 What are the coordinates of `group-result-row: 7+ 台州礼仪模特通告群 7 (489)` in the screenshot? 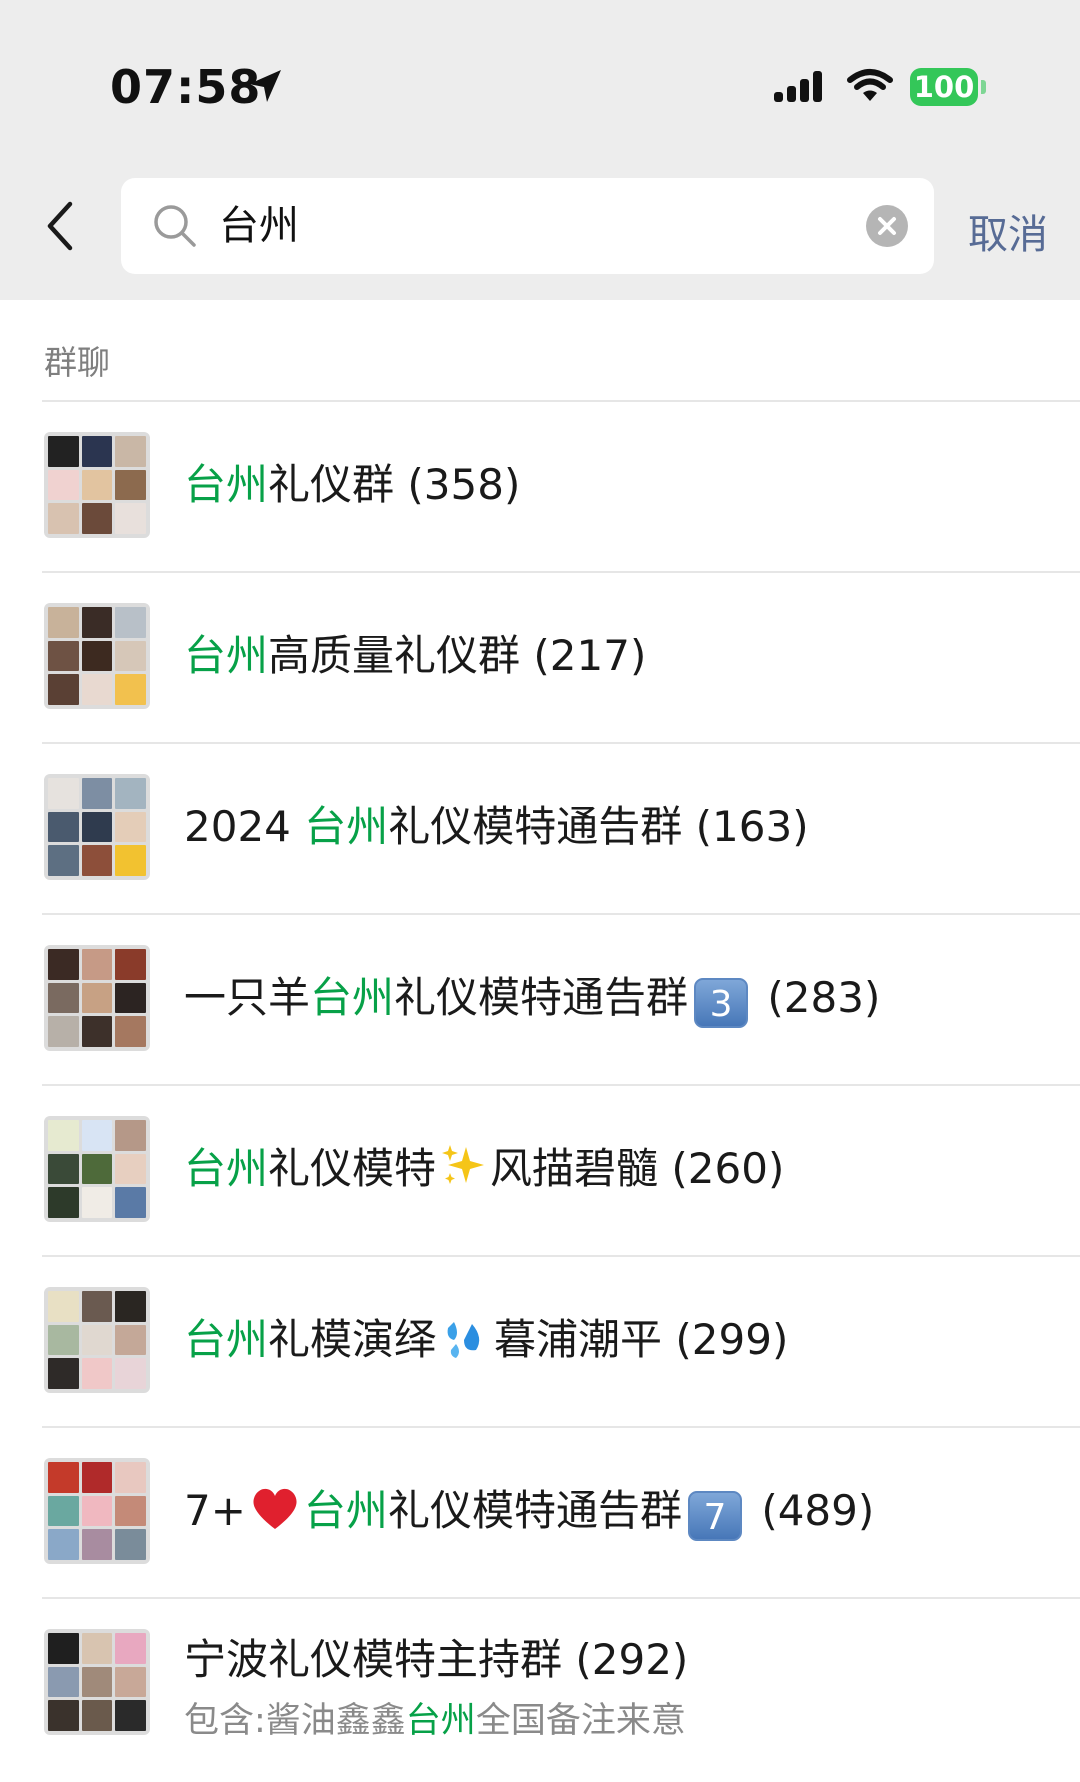 It's located at (540, 1511).